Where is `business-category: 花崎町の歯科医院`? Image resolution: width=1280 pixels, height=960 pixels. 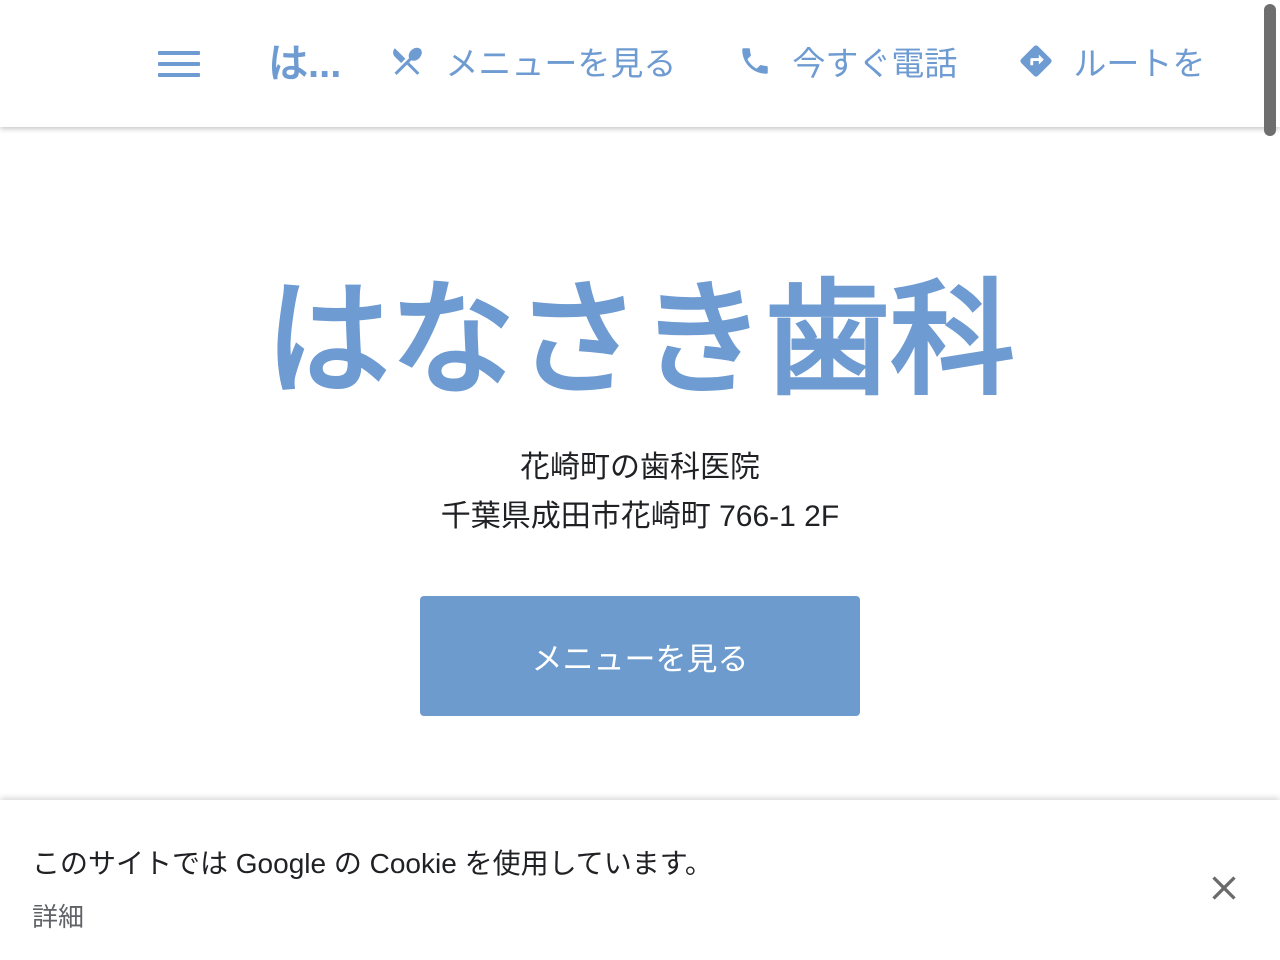 business-category: 花崎町の歯科医院 is located at coordinates (639, 468).